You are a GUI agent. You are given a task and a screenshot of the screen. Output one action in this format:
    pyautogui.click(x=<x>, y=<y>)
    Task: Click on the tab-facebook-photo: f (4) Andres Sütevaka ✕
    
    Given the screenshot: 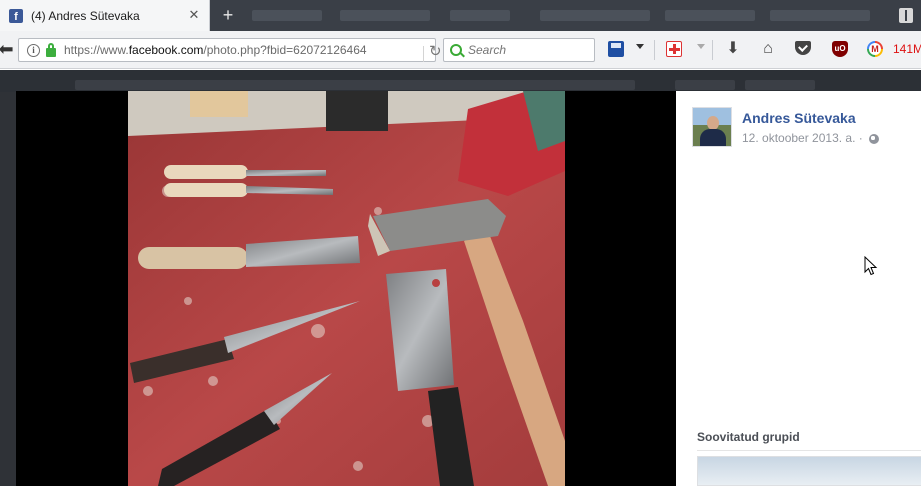 What is the action you would take?
    pyautogui.click(x=105, y=15)
    